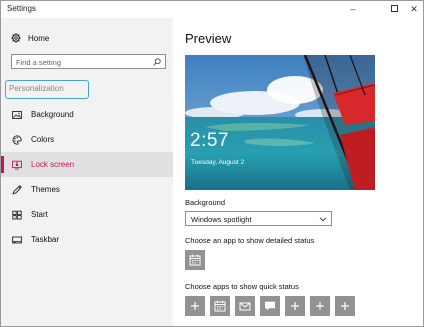  I want to click on detailed-status-app-button, so click(195, 260).